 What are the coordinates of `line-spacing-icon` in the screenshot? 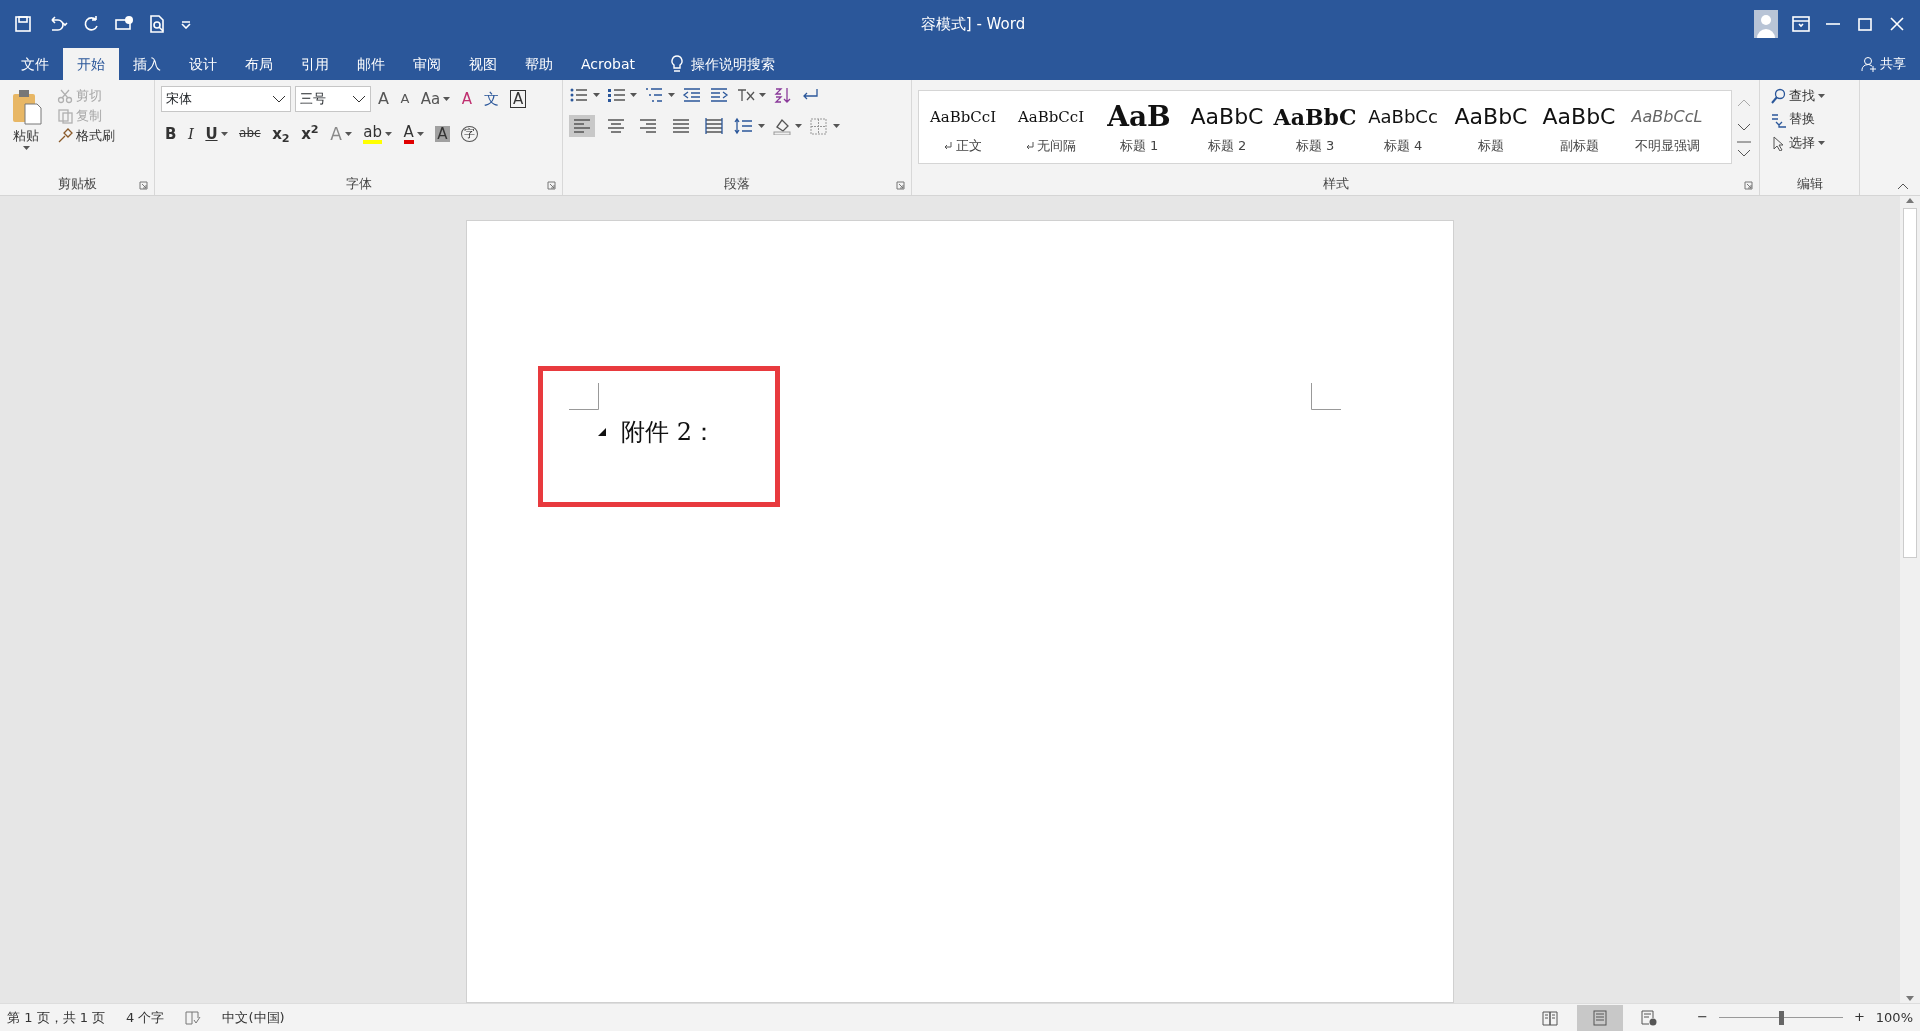 It's located at (744, 125).